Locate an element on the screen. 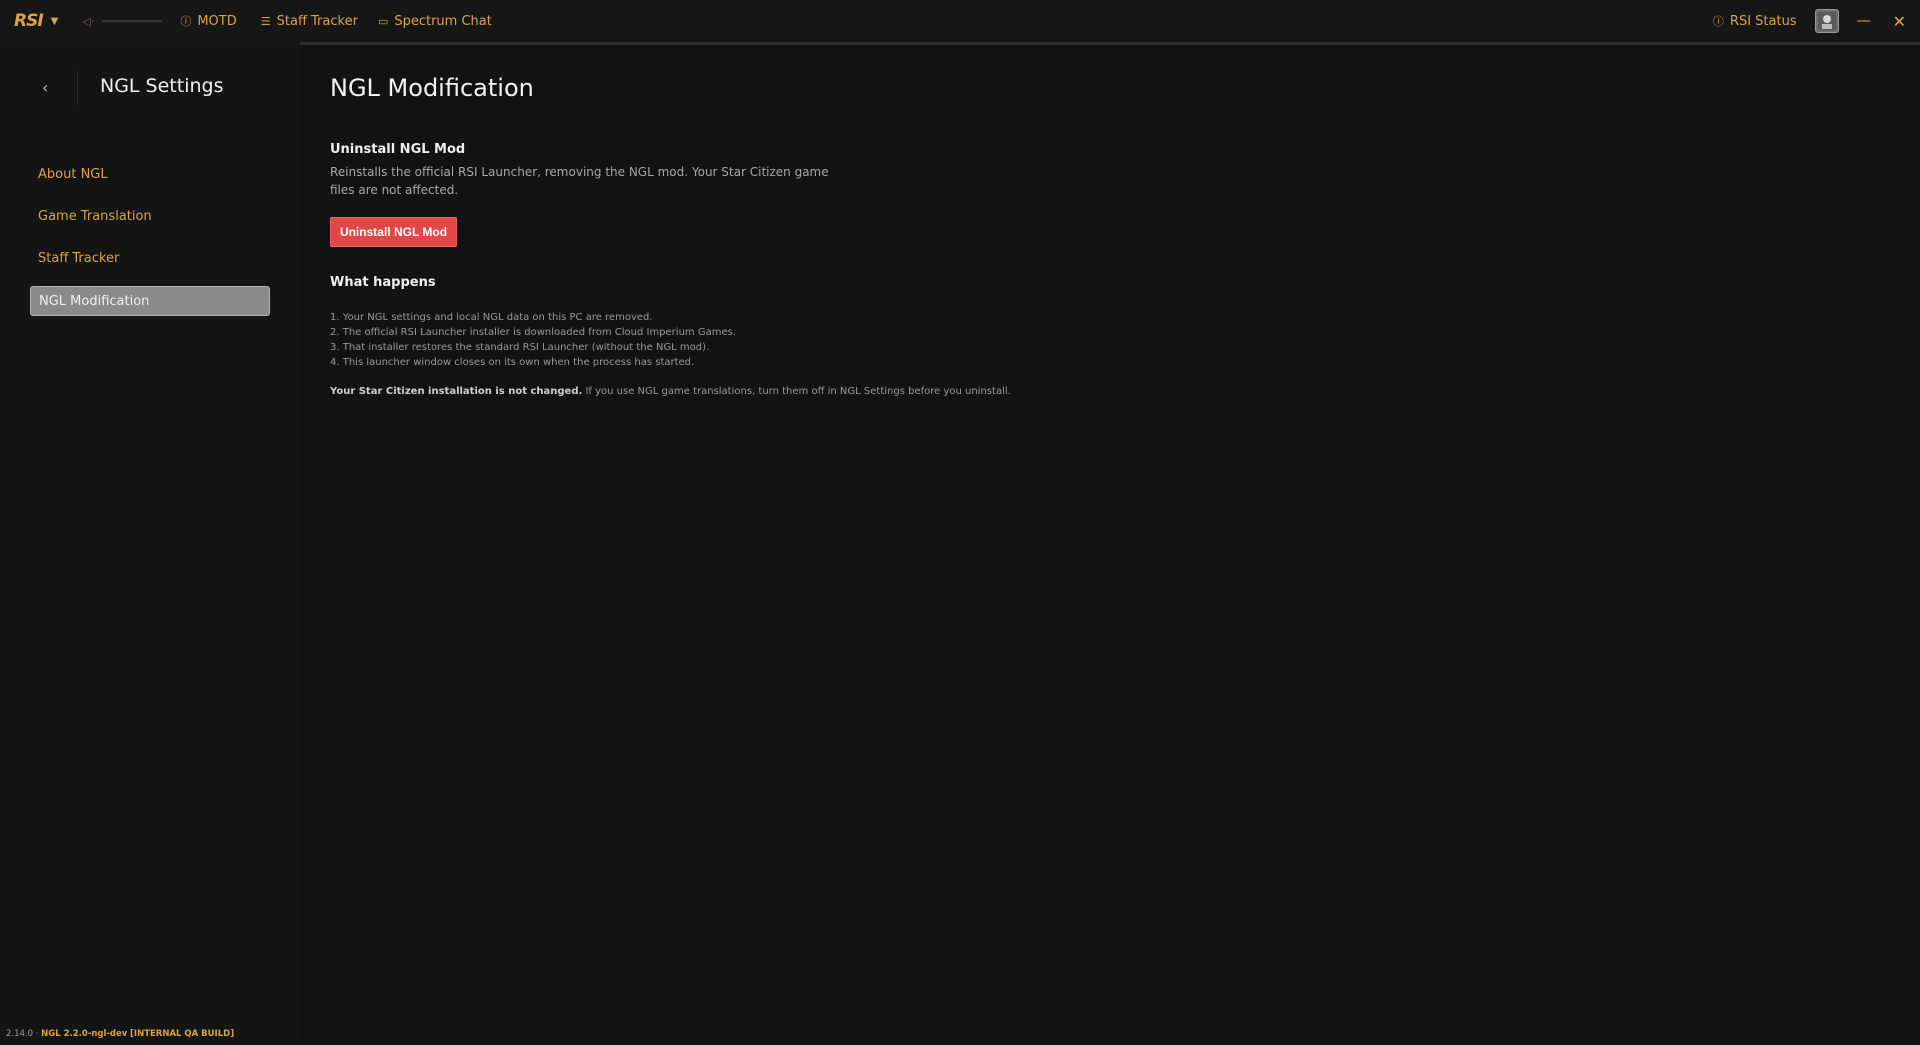 This screenshot has height=1045, width=1920. chat-icon: ▭ is located at coordinates (383, 21).